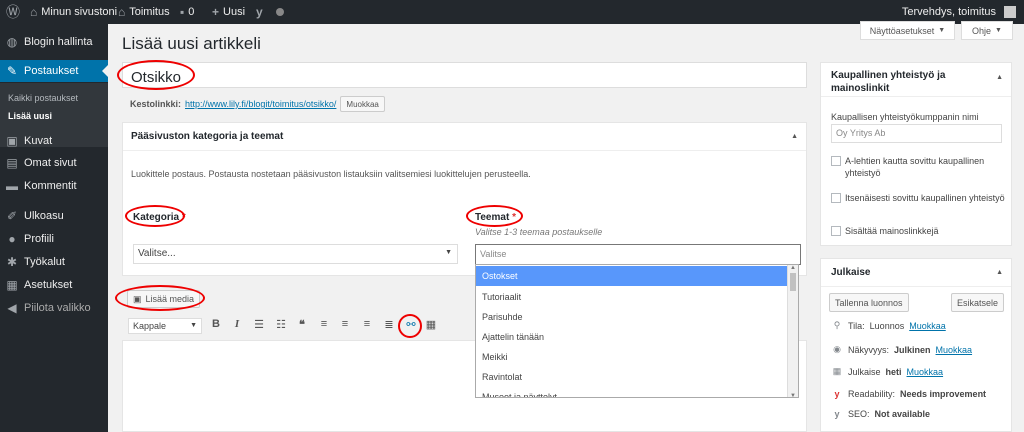  What do you see at coordinates (228, 12) in the screenshot?
I see `new-content-link: + Uusi` at bounding box center [228, 12].